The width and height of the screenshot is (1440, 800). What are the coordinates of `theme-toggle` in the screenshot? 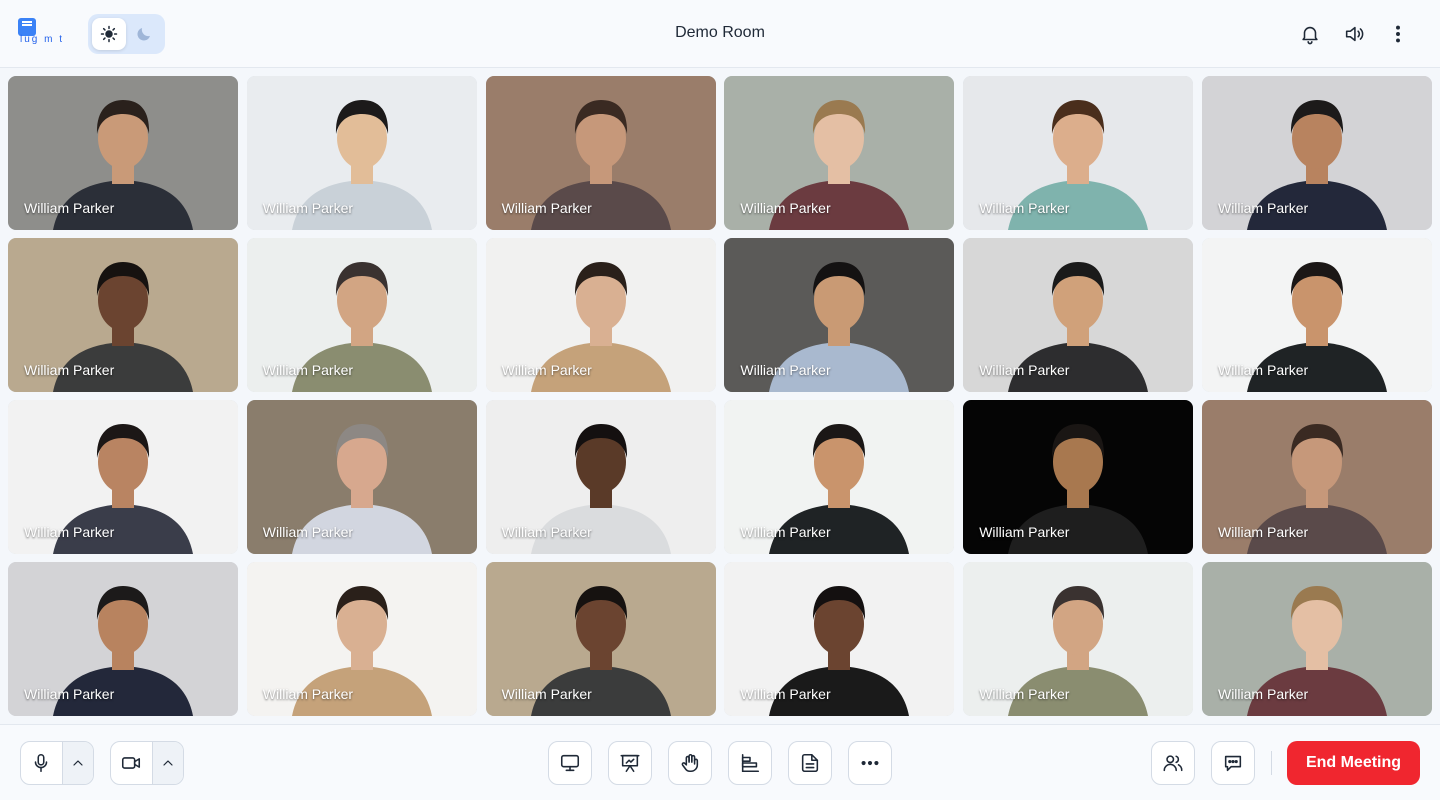 It's located at (126, 34).